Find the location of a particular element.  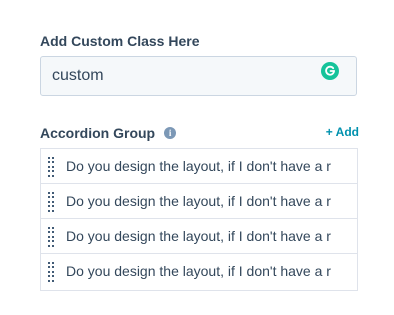

info-icon: i is located at coordinates (170, 133).